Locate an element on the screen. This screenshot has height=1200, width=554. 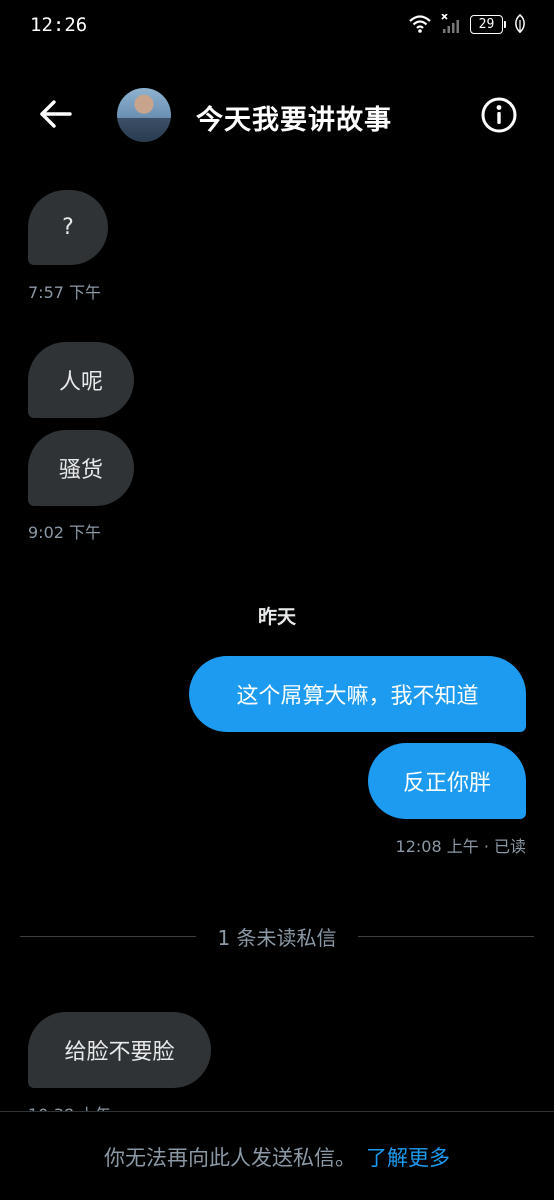
footer-notice: 你无法再向此人发送私信。 了解更多 is located at coordinates (277, 1157).